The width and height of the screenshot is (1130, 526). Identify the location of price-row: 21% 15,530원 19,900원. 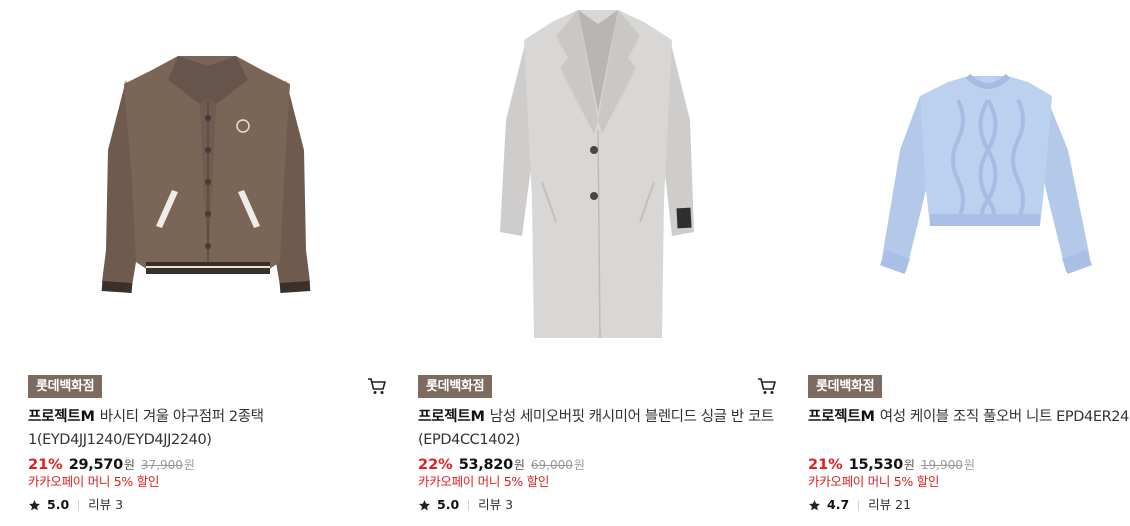
(891, 465).